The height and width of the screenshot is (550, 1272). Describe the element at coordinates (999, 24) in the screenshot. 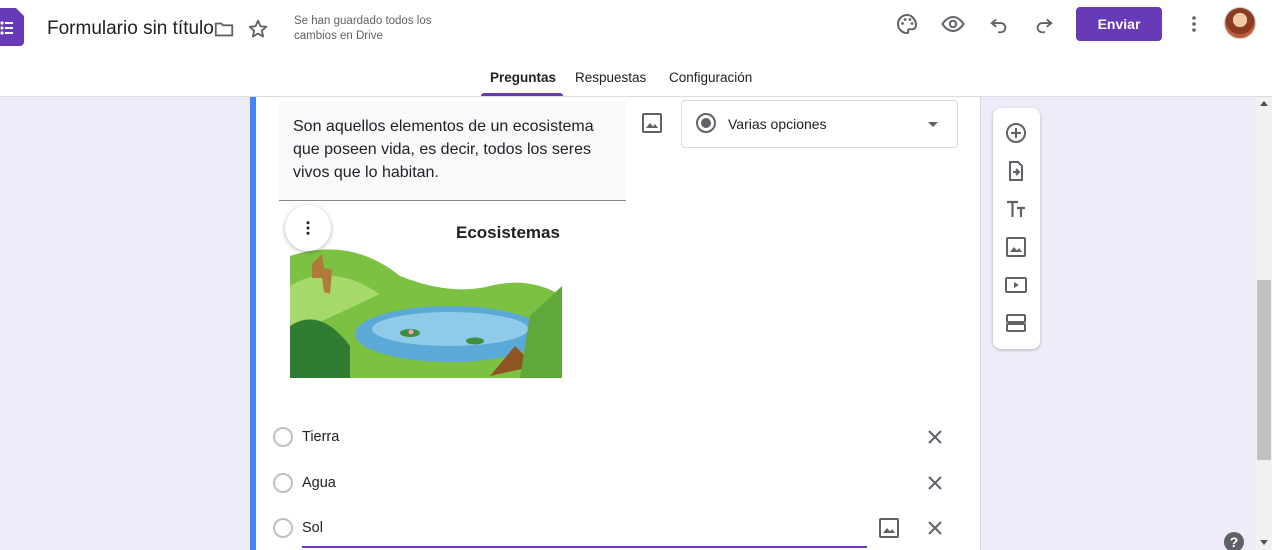

I see `undo-icon` at that location.